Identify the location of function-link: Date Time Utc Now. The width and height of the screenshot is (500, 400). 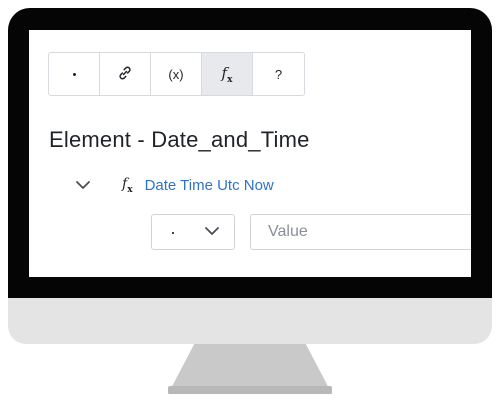
(209, 185).